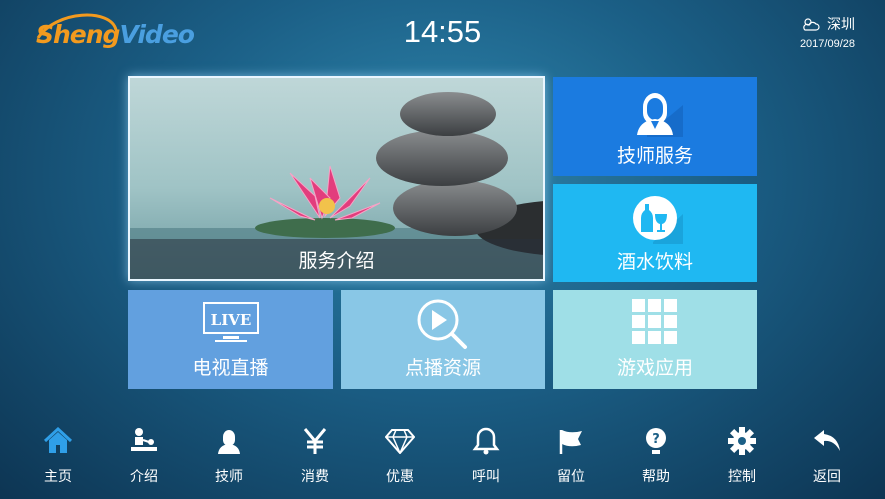  I want to click on bell-icon, so click(486, 441).